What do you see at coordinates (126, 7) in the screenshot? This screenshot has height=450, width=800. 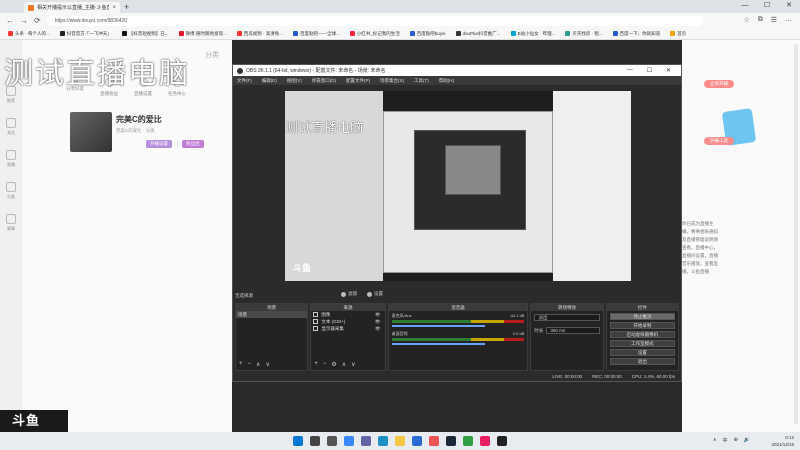 I see `new-tab-button: +` at bounding box center [126, 7].